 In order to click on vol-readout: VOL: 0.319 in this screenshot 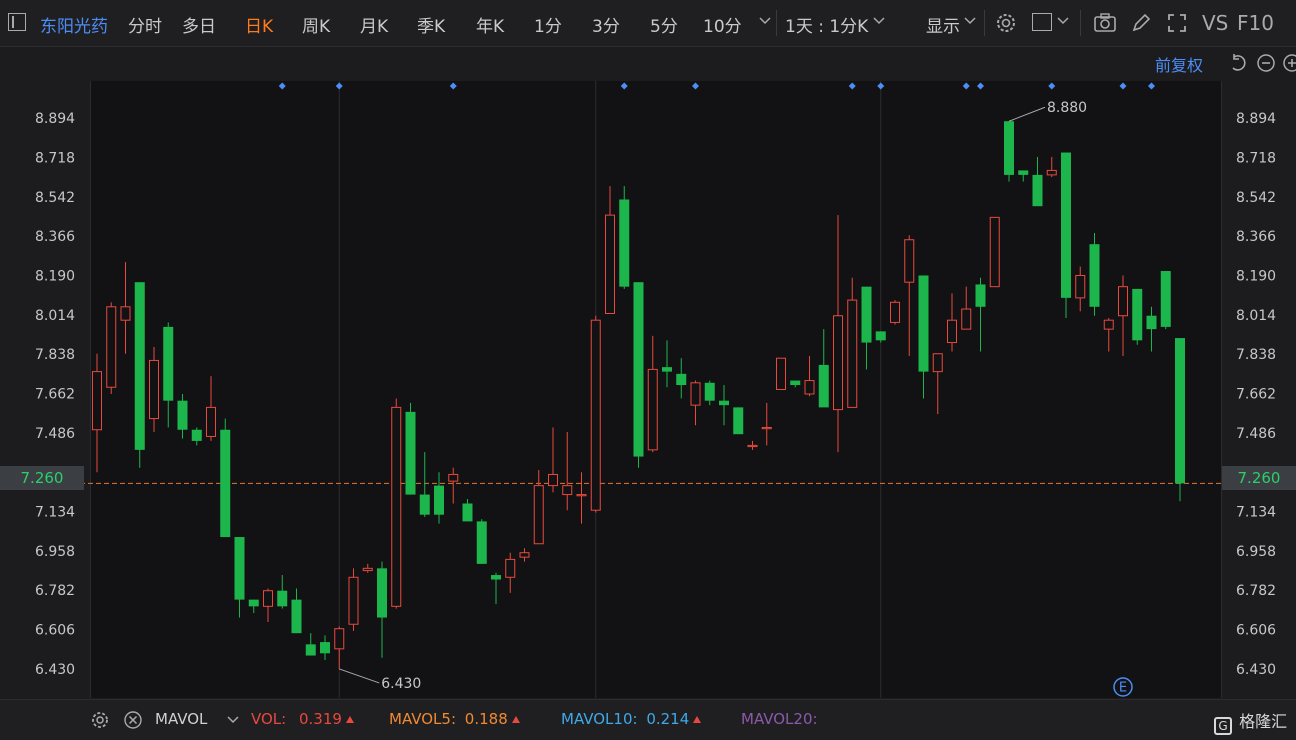, I will do `click(302, 719)`.